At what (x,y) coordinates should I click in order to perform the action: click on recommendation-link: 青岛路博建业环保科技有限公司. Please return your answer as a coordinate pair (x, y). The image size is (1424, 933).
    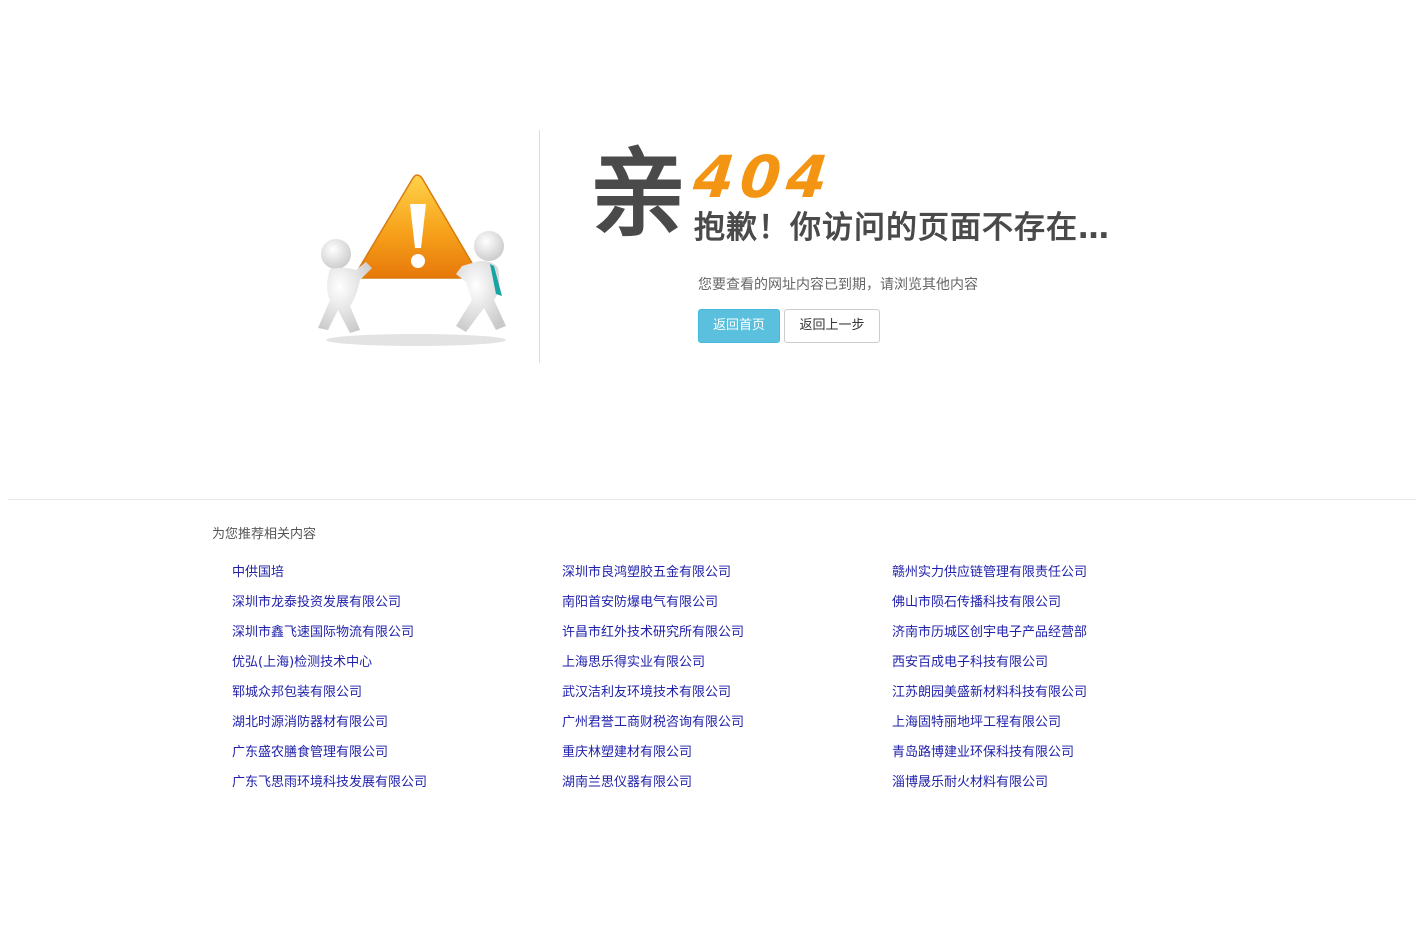
    Looking at the image, I should click on (1057, 758).